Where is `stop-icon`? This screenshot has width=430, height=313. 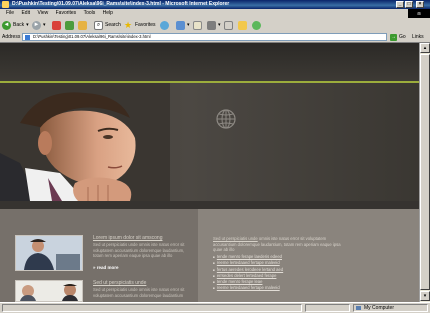 stop-icon is located at coordinates (56, 25).